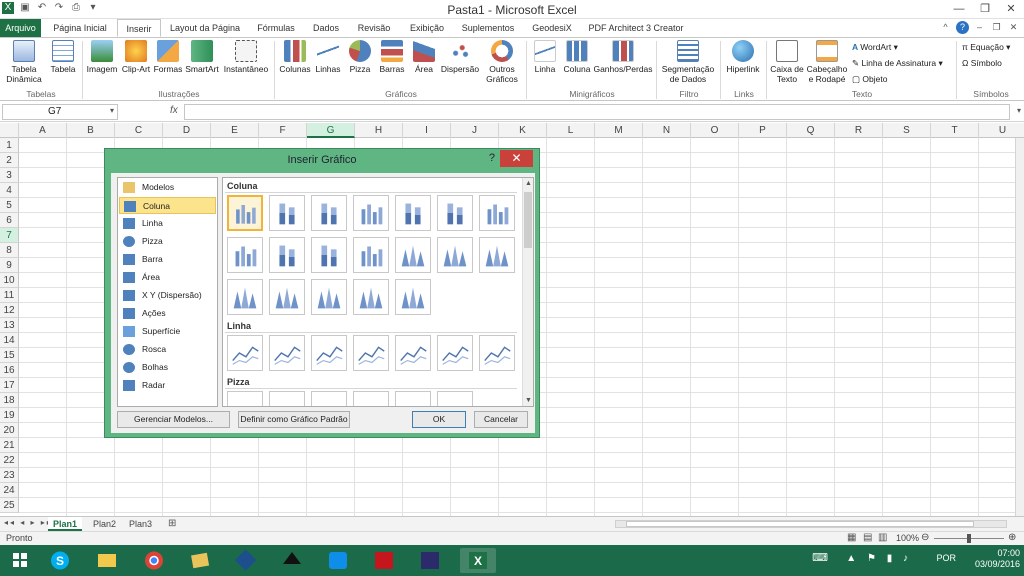 The height and width of the screenshot is (576, 1024). What do you see at coordinates (20, 28) in the screenshot?
I see `tab-arquivo: Arquivo` at bounding box center [20, 28].